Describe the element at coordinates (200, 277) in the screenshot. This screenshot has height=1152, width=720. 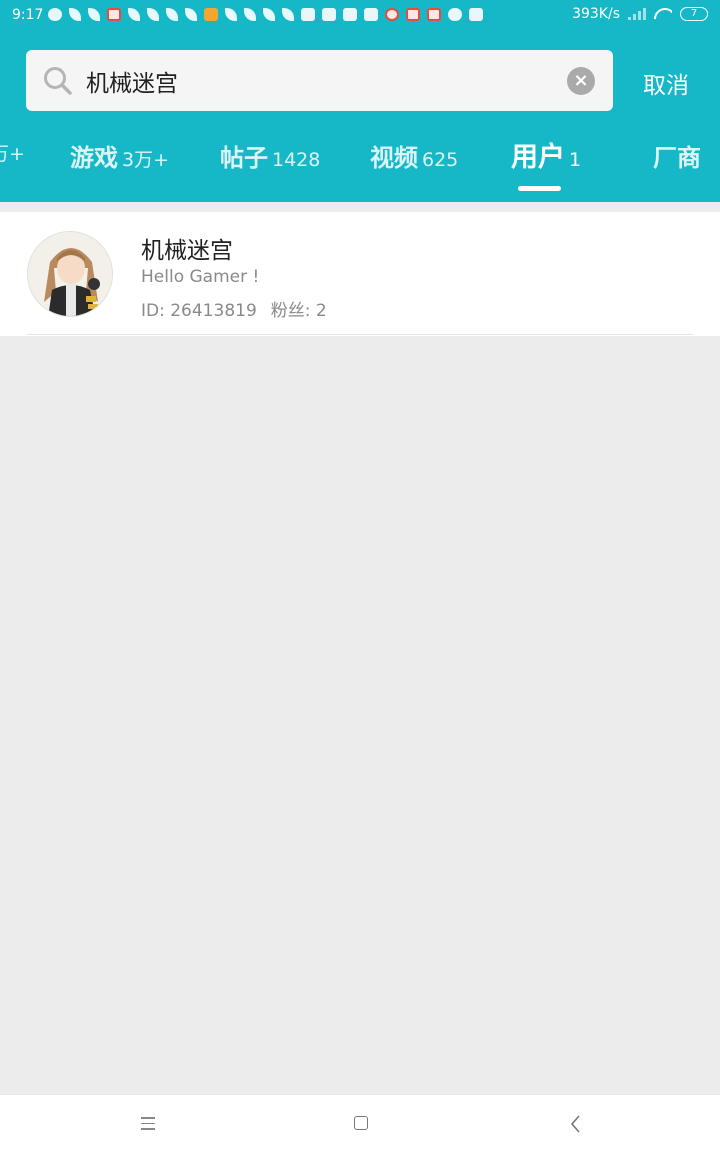
I see `user-bio: Hello Gamer !` at that location.